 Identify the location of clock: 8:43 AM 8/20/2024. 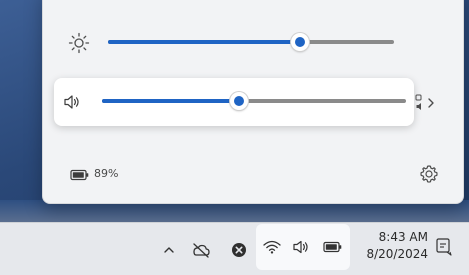
(393, 246).